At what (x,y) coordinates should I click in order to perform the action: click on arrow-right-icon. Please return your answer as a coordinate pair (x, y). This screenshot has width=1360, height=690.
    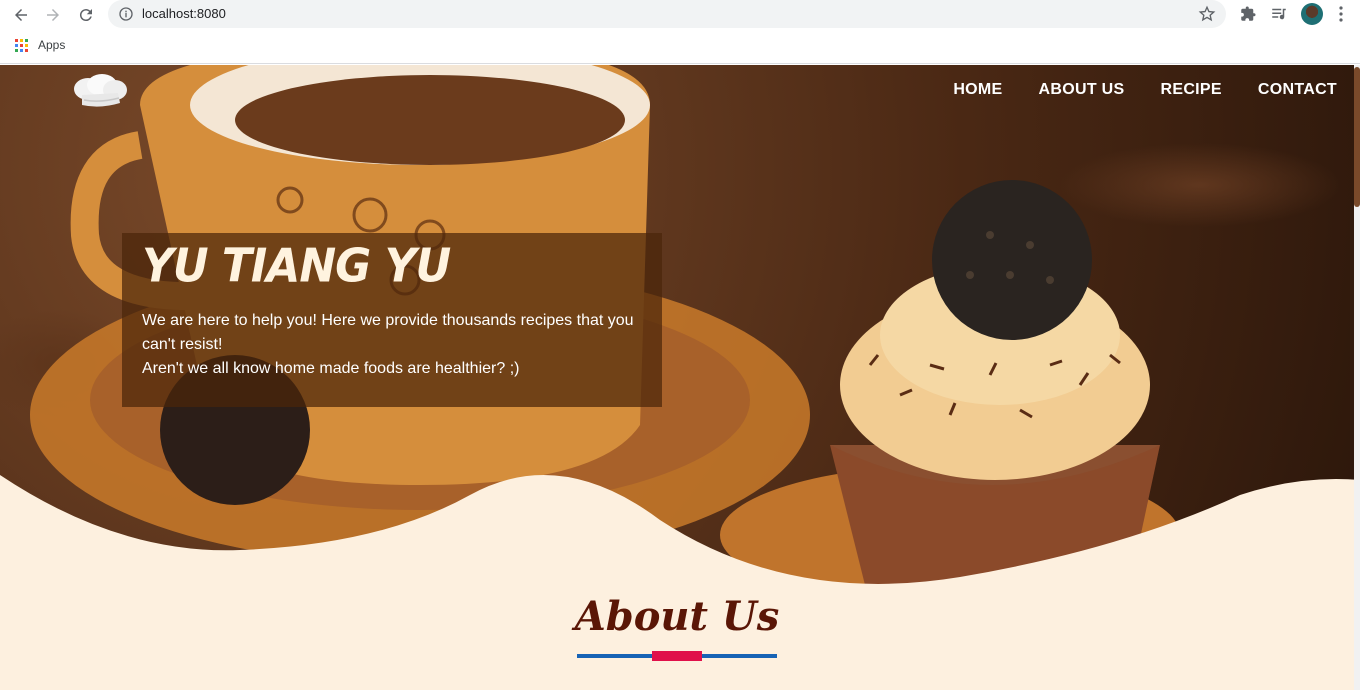
    Looking at the image, I should click on (53, 15).